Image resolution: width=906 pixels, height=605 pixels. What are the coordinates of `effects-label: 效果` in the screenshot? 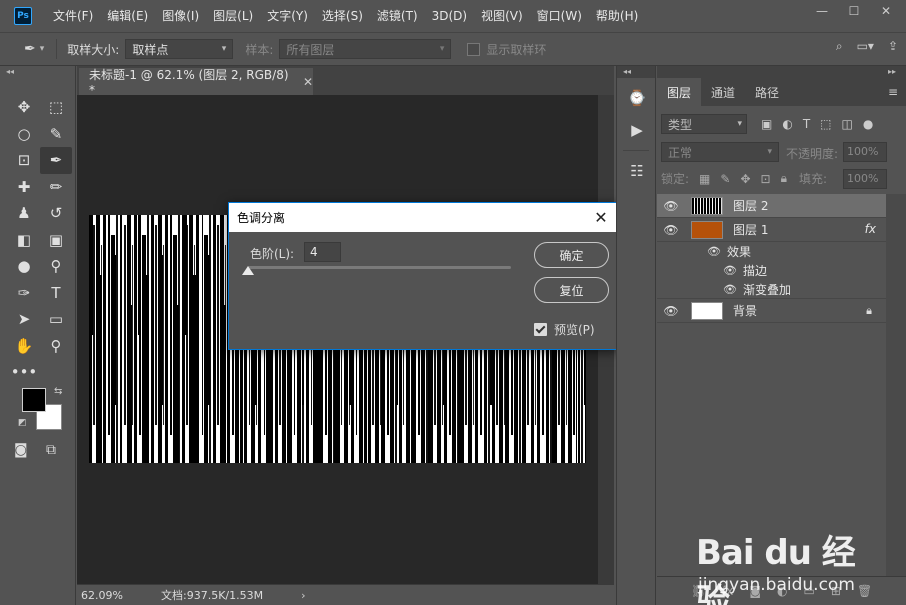 It's located at (738, 252).